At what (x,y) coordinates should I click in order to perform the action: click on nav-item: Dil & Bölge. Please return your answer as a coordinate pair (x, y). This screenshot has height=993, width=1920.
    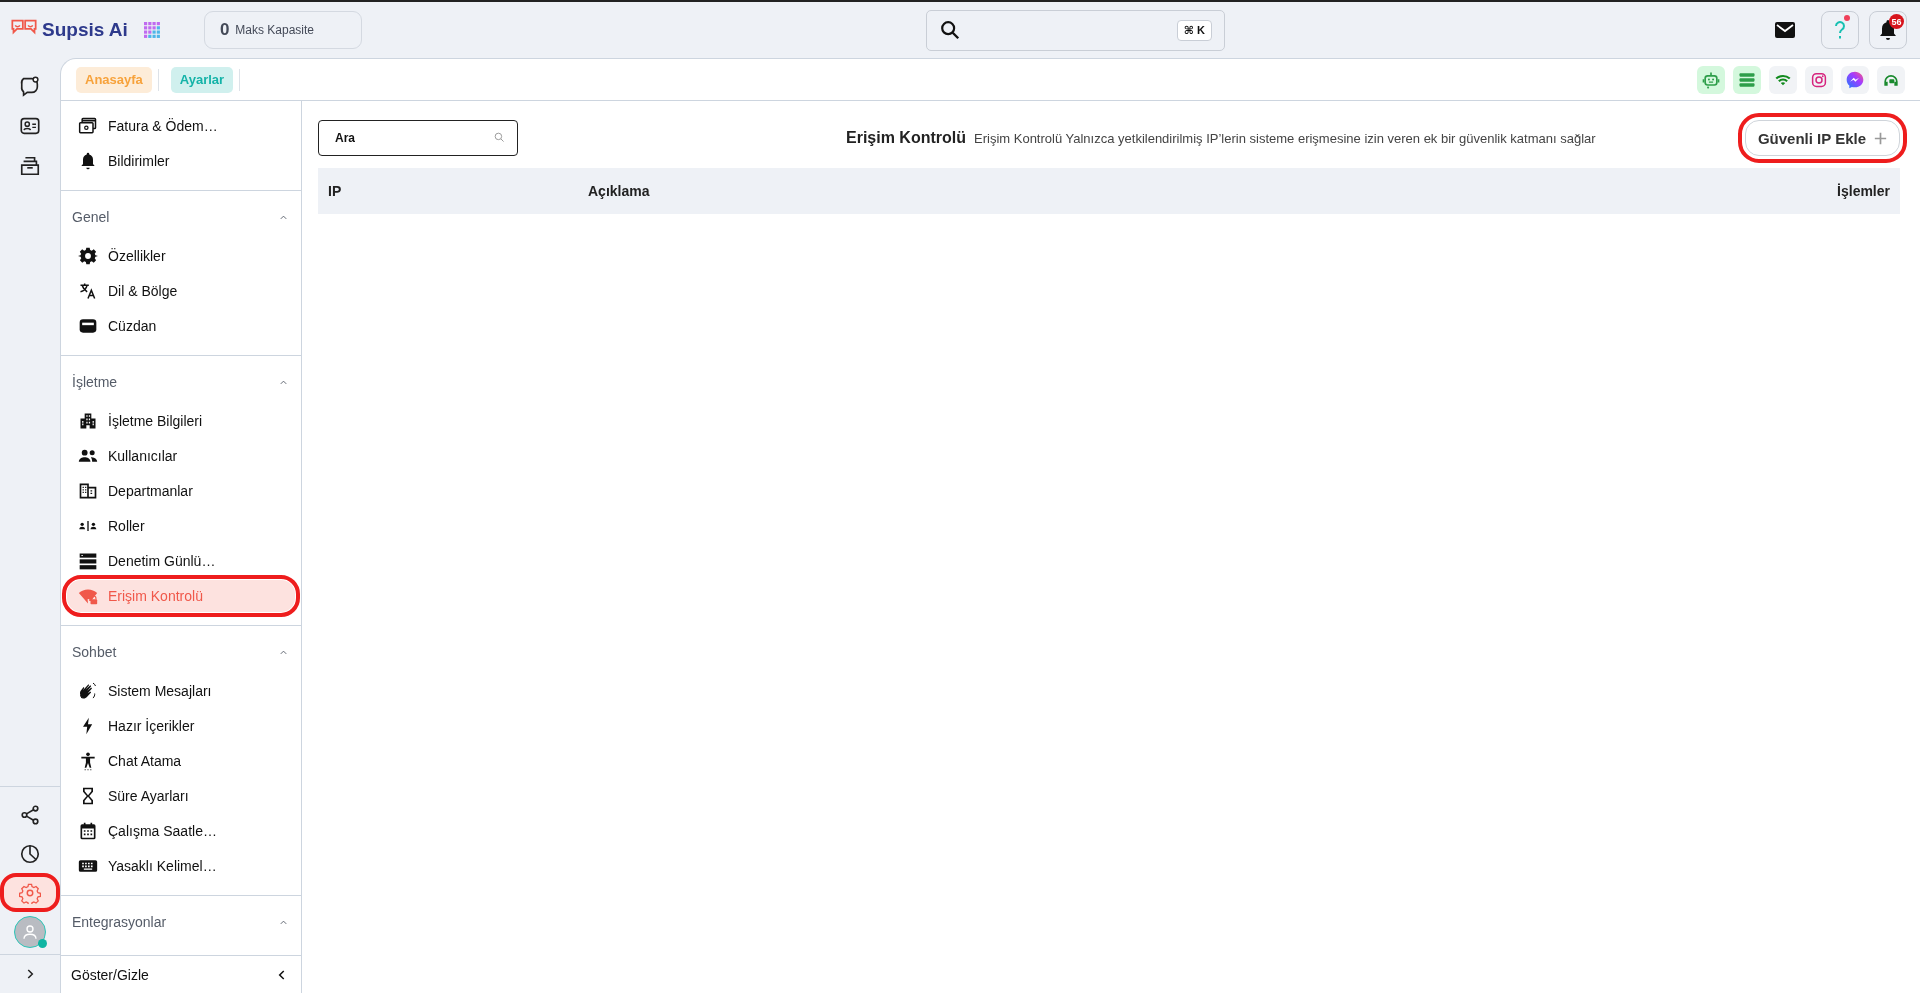
    Looking at the image, I should click on (181, 291).